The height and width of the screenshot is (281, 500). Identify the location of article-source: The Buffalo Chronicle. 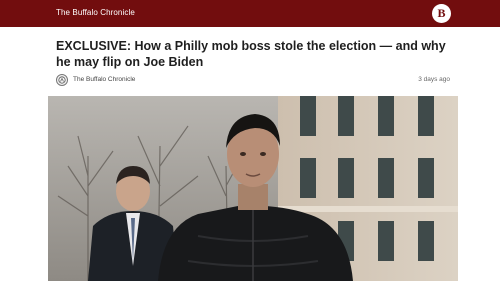
(104, 79).